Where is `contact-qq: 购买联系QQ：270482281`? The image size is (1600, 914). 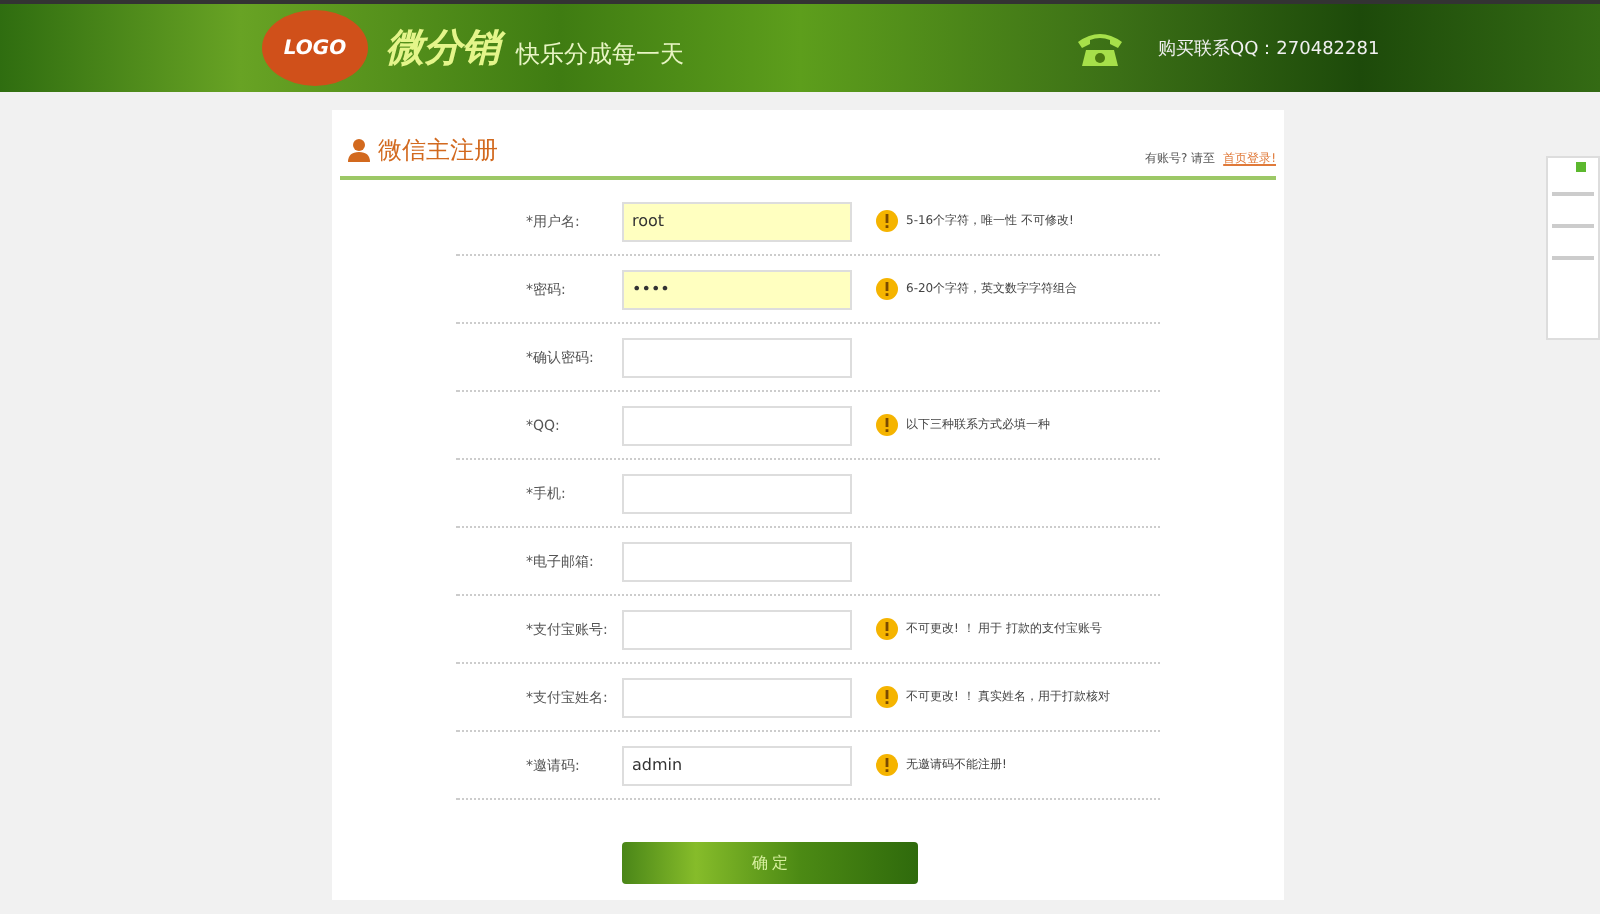
contact-qq: 购买联系QQ：270482281 is located at coordinates (1269, 49).